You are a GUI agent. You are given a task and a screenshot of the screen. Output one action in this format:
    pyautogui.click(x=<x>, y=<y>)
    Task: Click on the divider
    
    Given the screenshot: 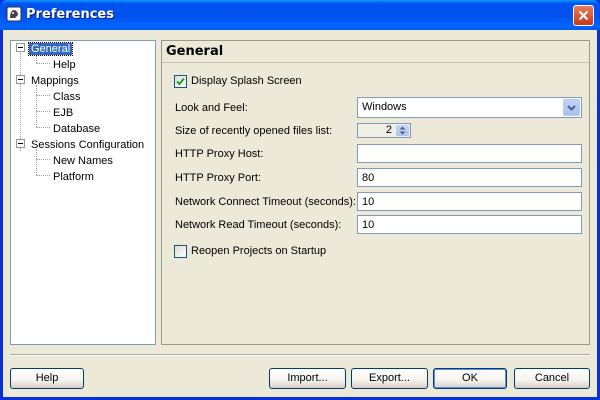 What is the action you would take?
    pyautogui.click(x=300, y=355)
    